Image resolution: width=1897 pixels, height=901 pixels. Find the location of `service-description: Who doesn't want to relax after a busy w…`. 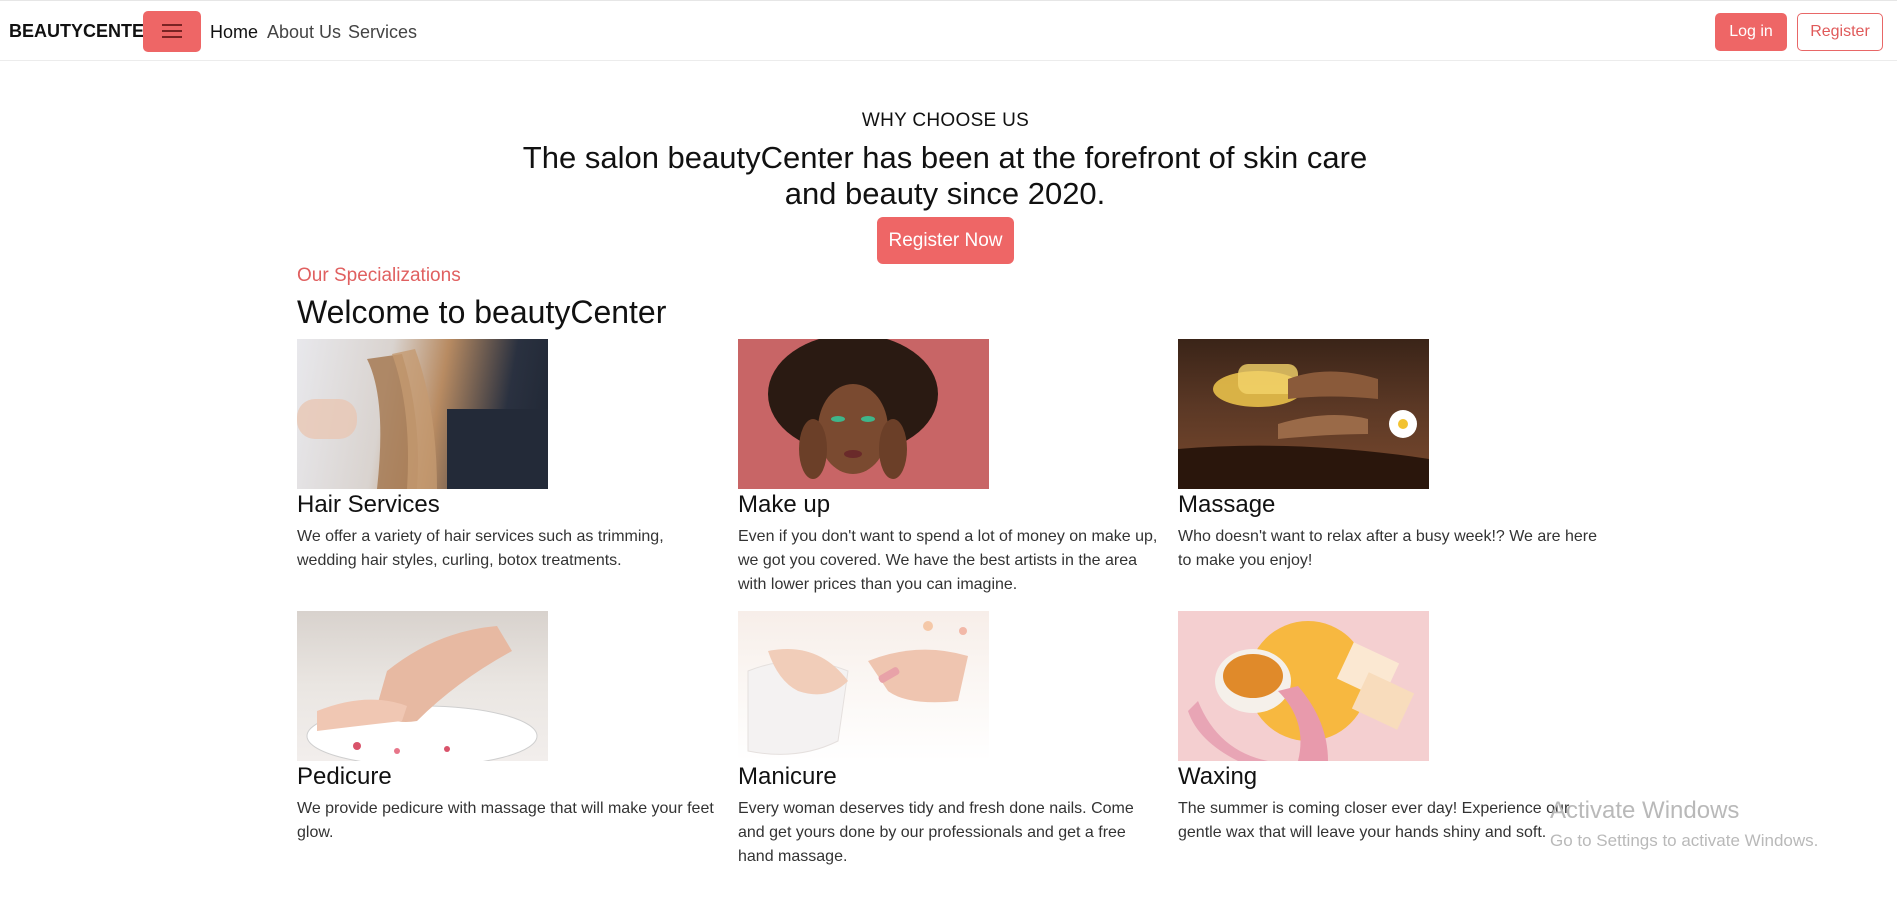

service-description: Who doesn't want to relax after a busy w… is located at coordinates (1387, 548).